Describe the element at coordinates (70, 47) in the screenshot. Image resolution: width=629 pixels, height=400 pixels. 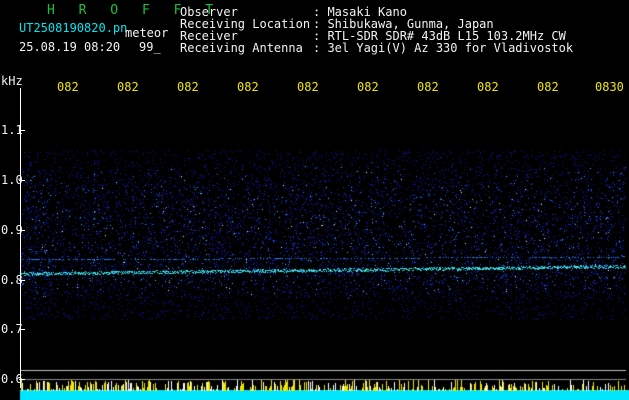
I see `datetime-label: 25.08.19 08:20` at that location.